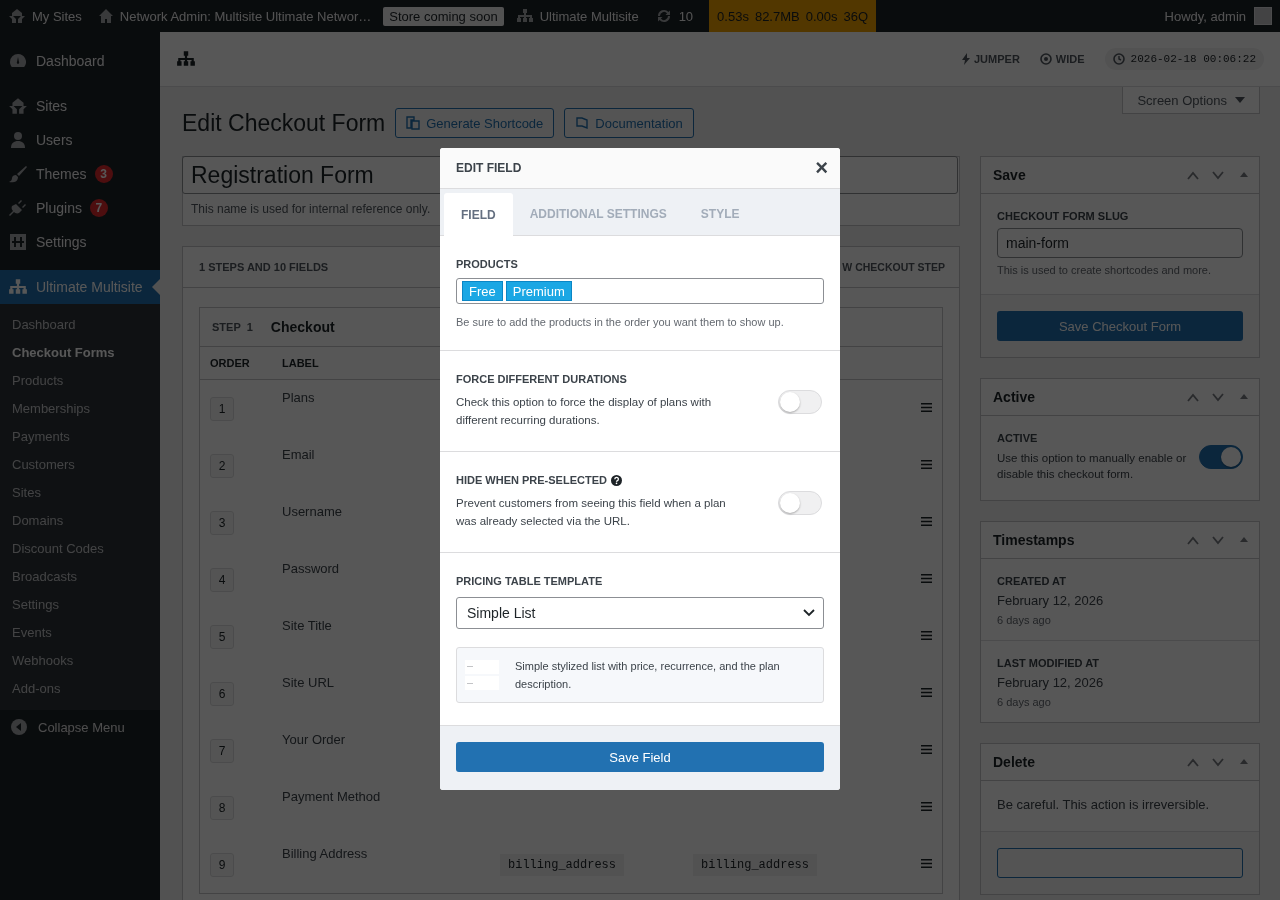  Describe the element at coordinates (312, 511) in the screenshot. I see `field-label: Username` at that location.